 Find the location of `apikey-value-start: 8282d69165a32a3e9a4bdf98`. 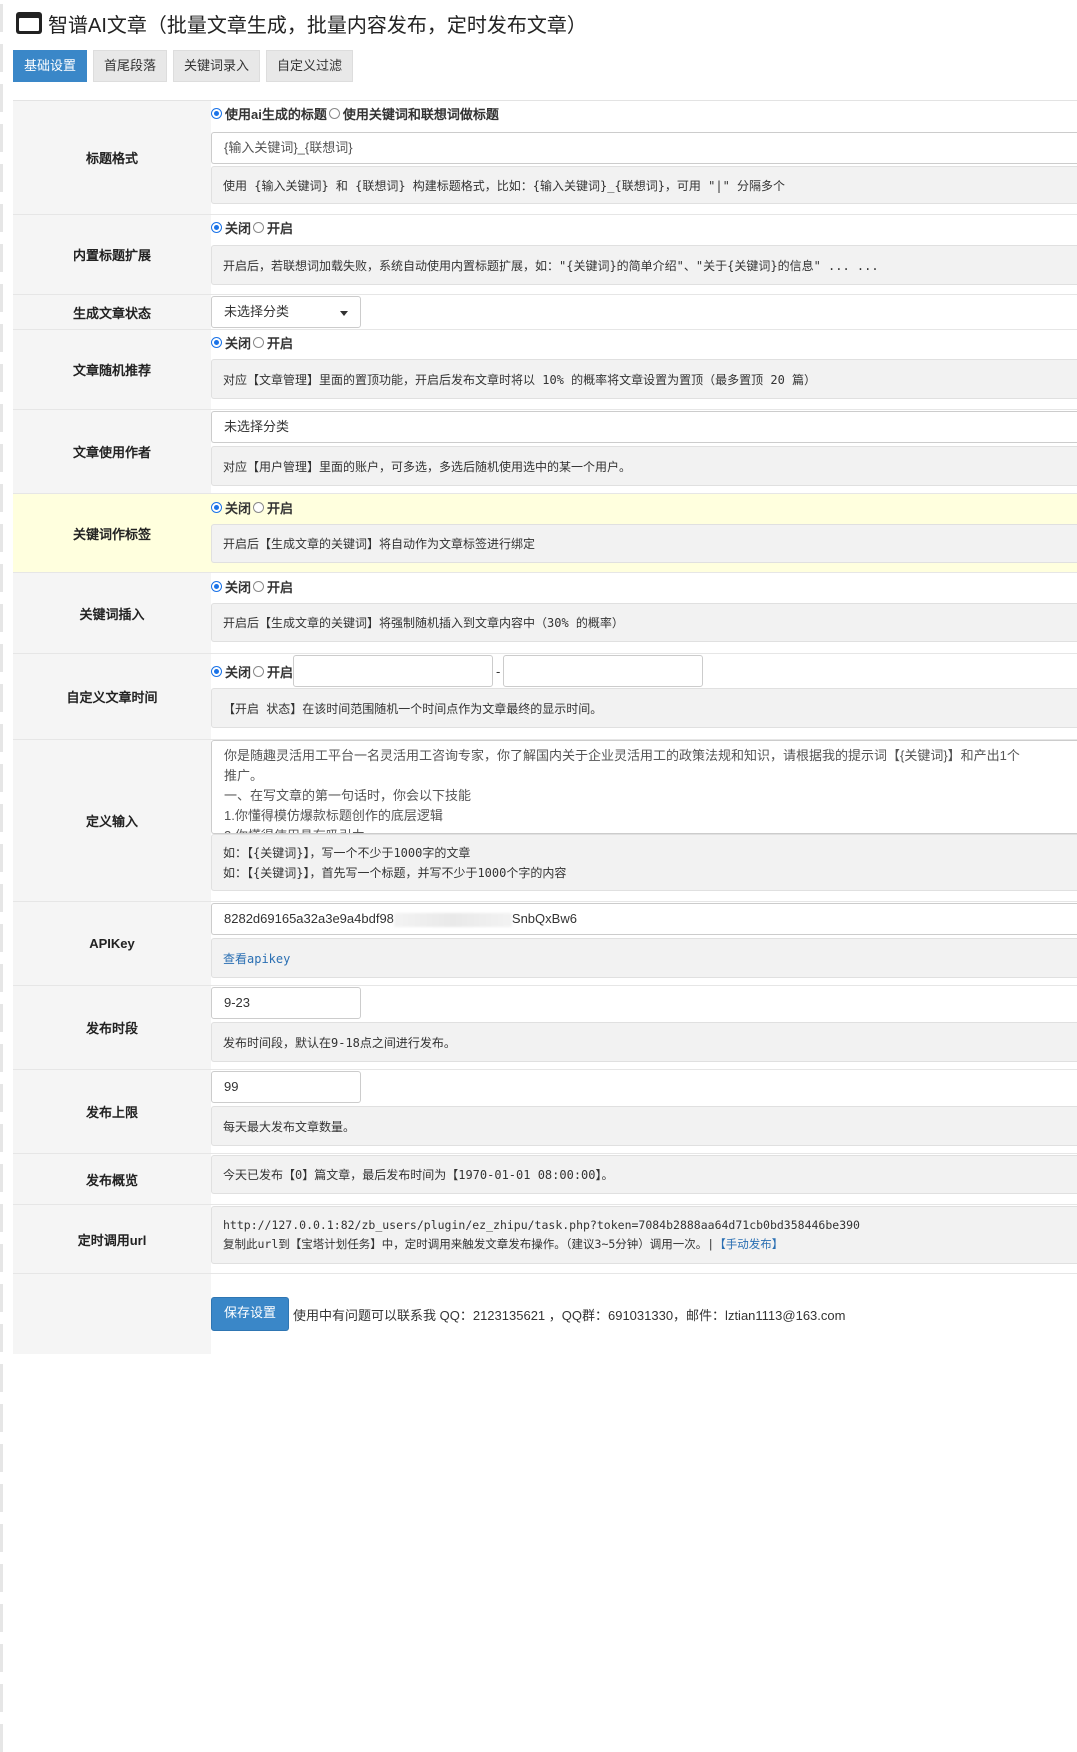

apikey-value-start: 8282d69165a32a3e9a4bdf98 is located at coordinates (309, 918).